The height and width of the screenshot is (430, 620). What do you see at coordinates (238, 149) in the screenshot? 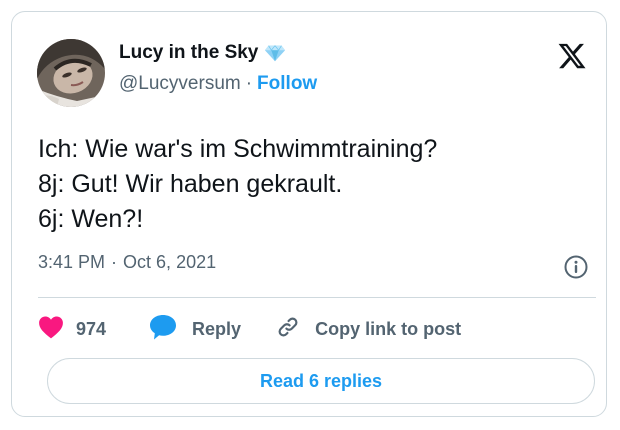
I see `tweet-line: Ich: Wie war's im Schwimmtraining?` at bounding box center [238, 149].